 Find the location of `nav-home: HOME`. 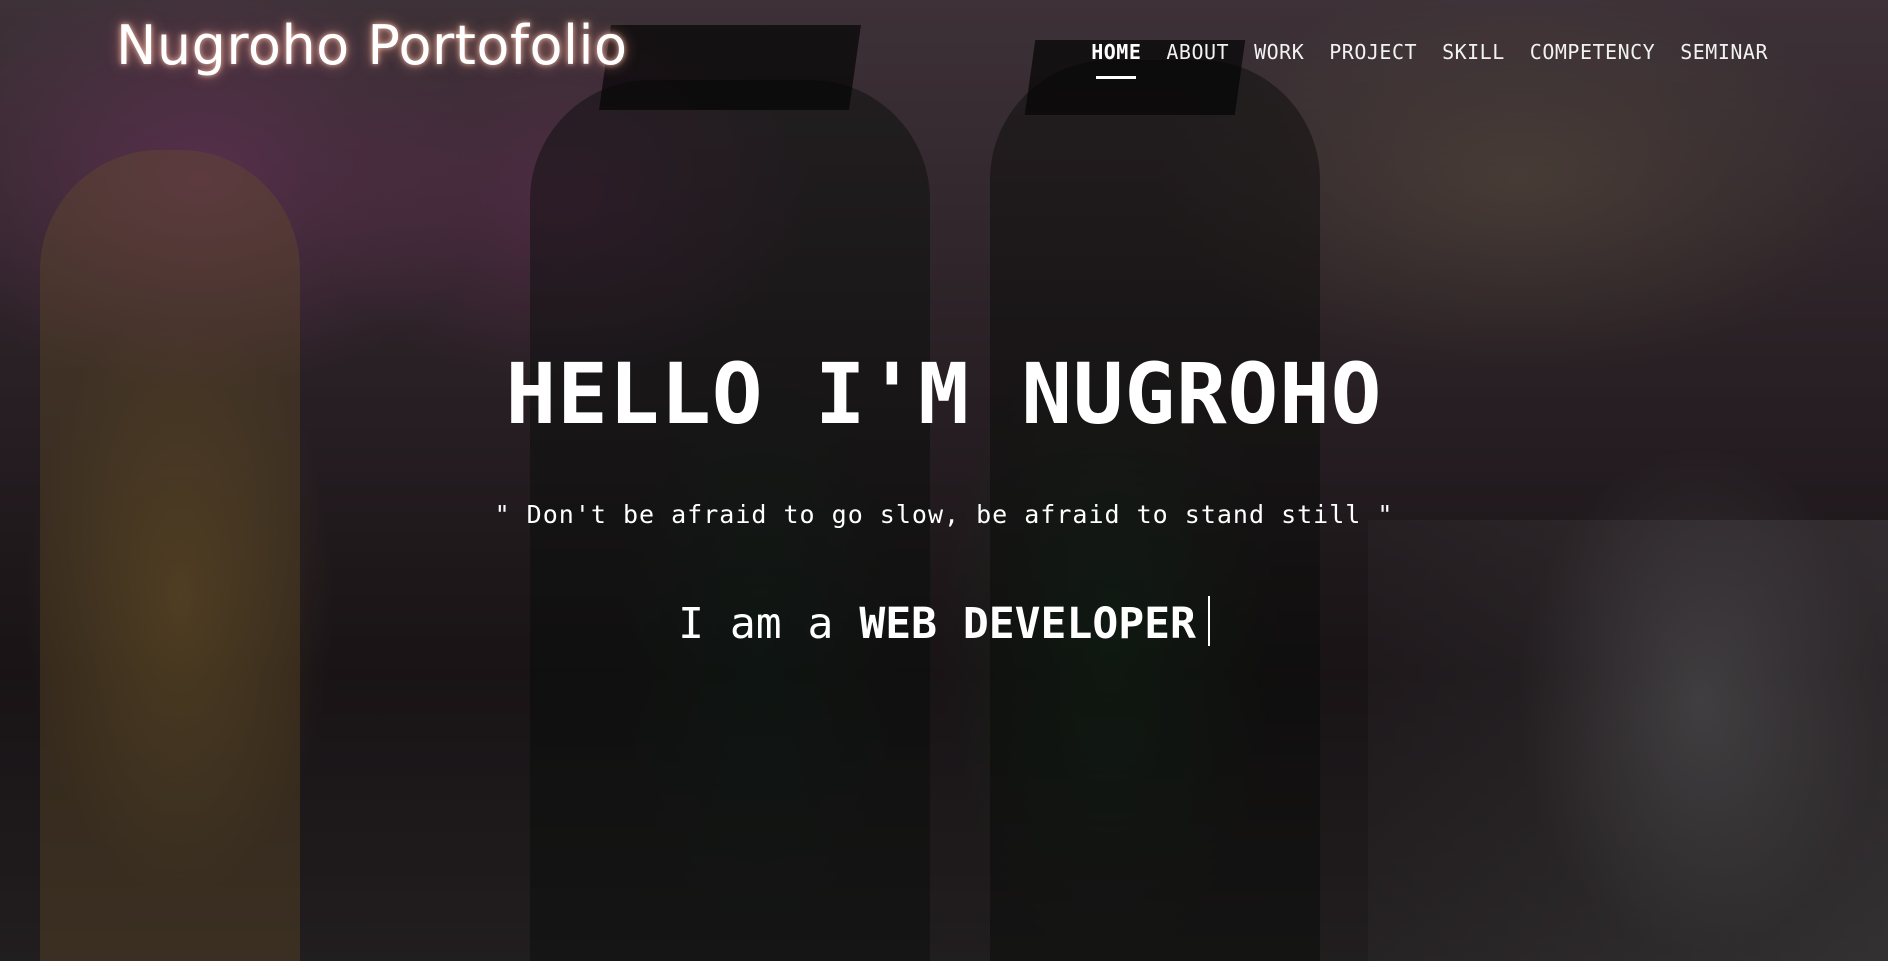

nav-home: HOME is located at coordinates (1116, 52).